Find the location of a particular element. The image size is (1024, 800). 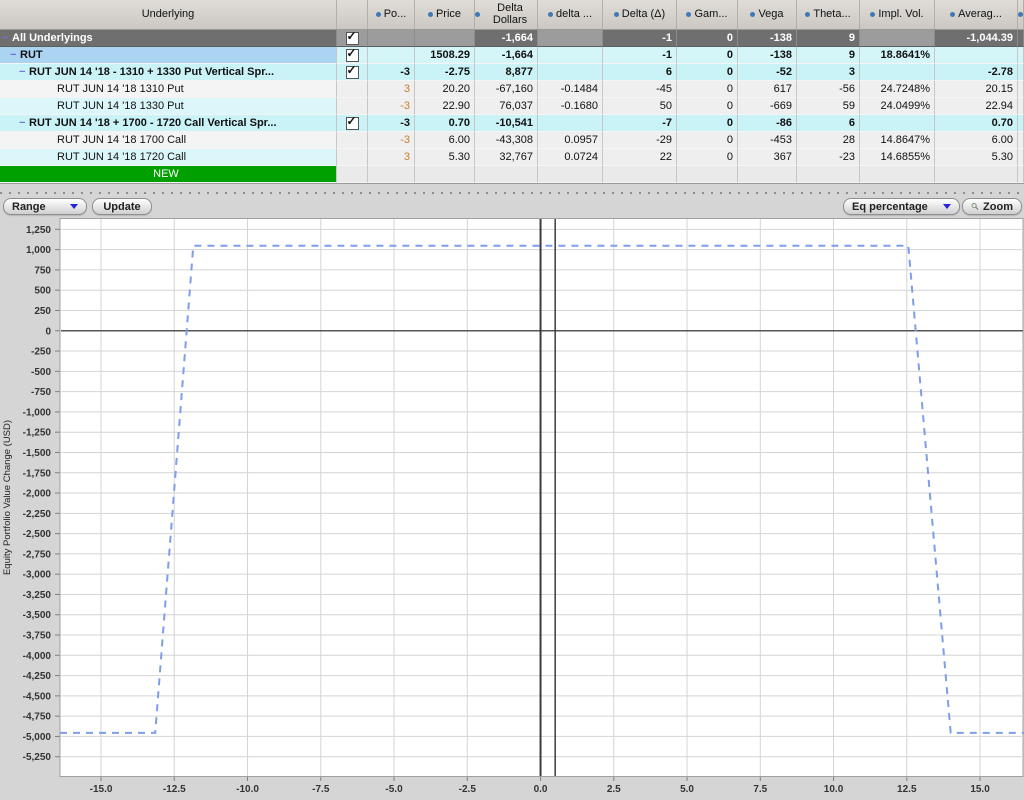

svg-text: -2,000 is located at coordinates (37, 494).